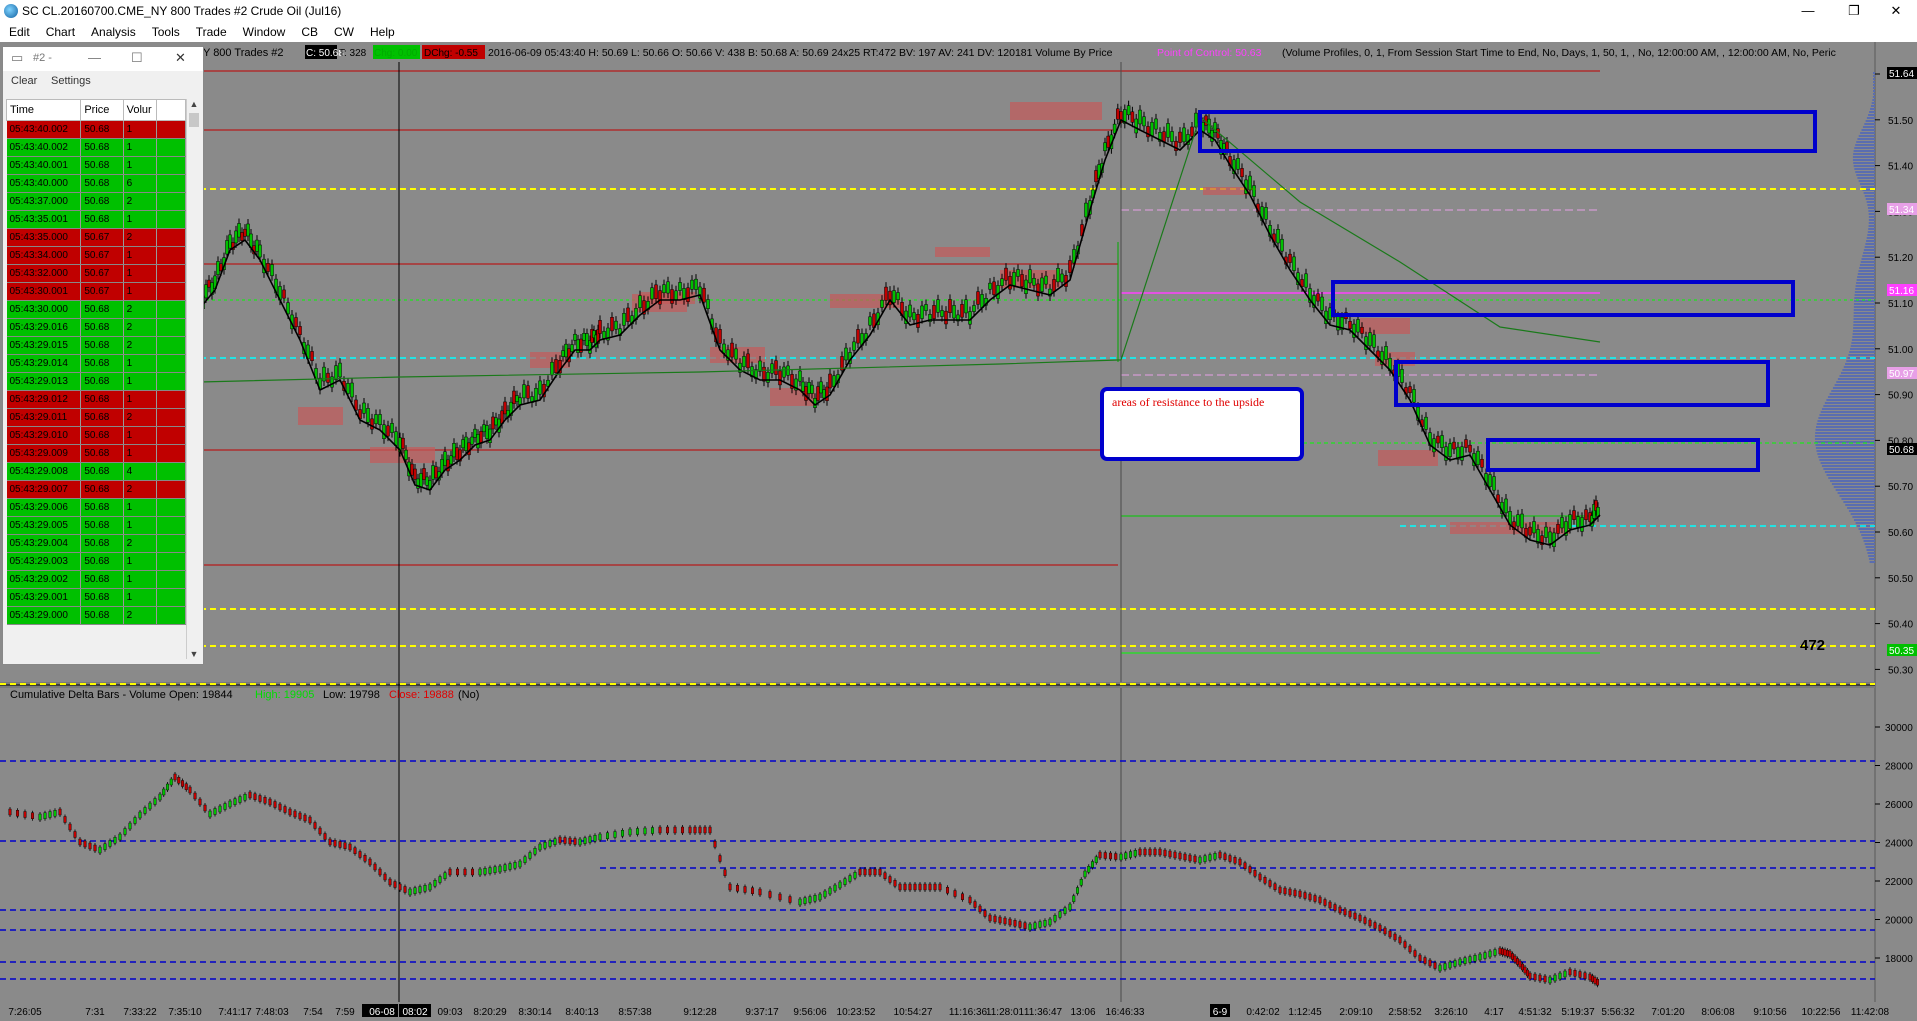  Describe the element at coordinates (96, 417) in the screenshot. I see `trade-row: 05:43:29.011 50.68 2` at that location.